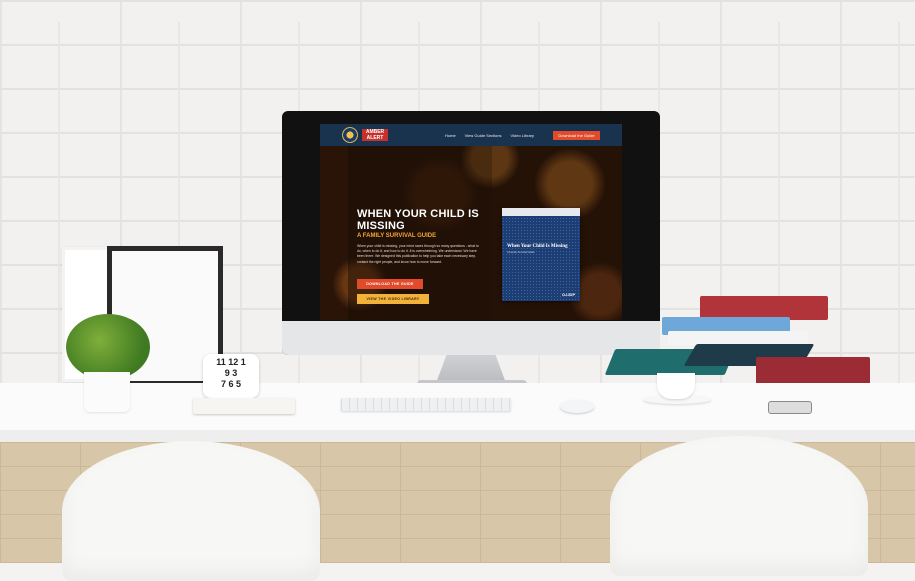 This screenshot has height=581, width=915. I want to click on smartphone, so click(790, 407).